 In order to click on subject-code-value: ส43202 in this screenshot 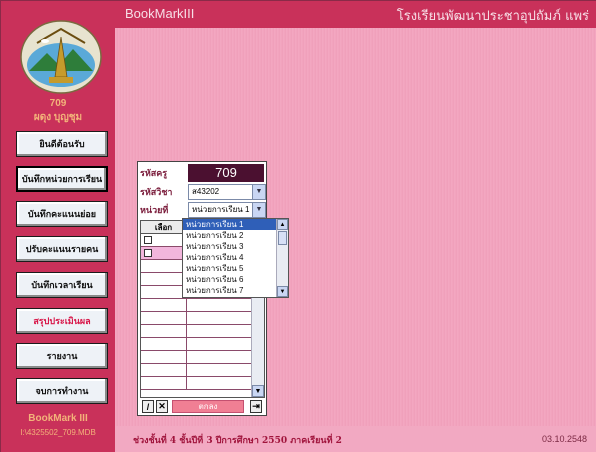, I will do `click(206, 191)`.